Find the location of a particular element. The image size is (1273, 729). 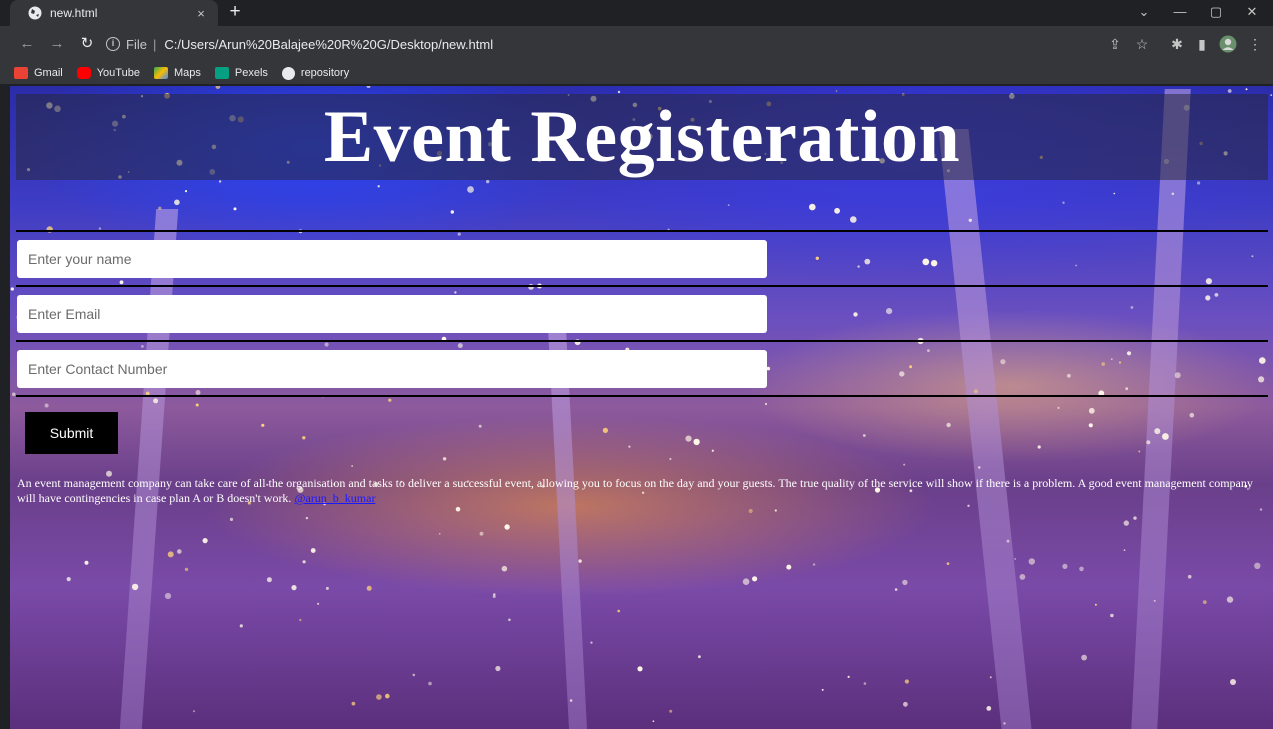

bookmark-maps: Maps is located at coordinates (177, 73).